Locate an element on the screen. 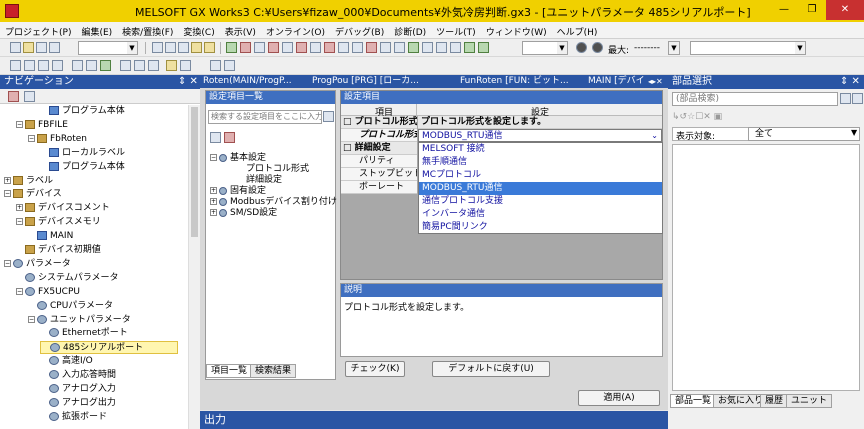  cut-icon is located at coordinates (157, 47).